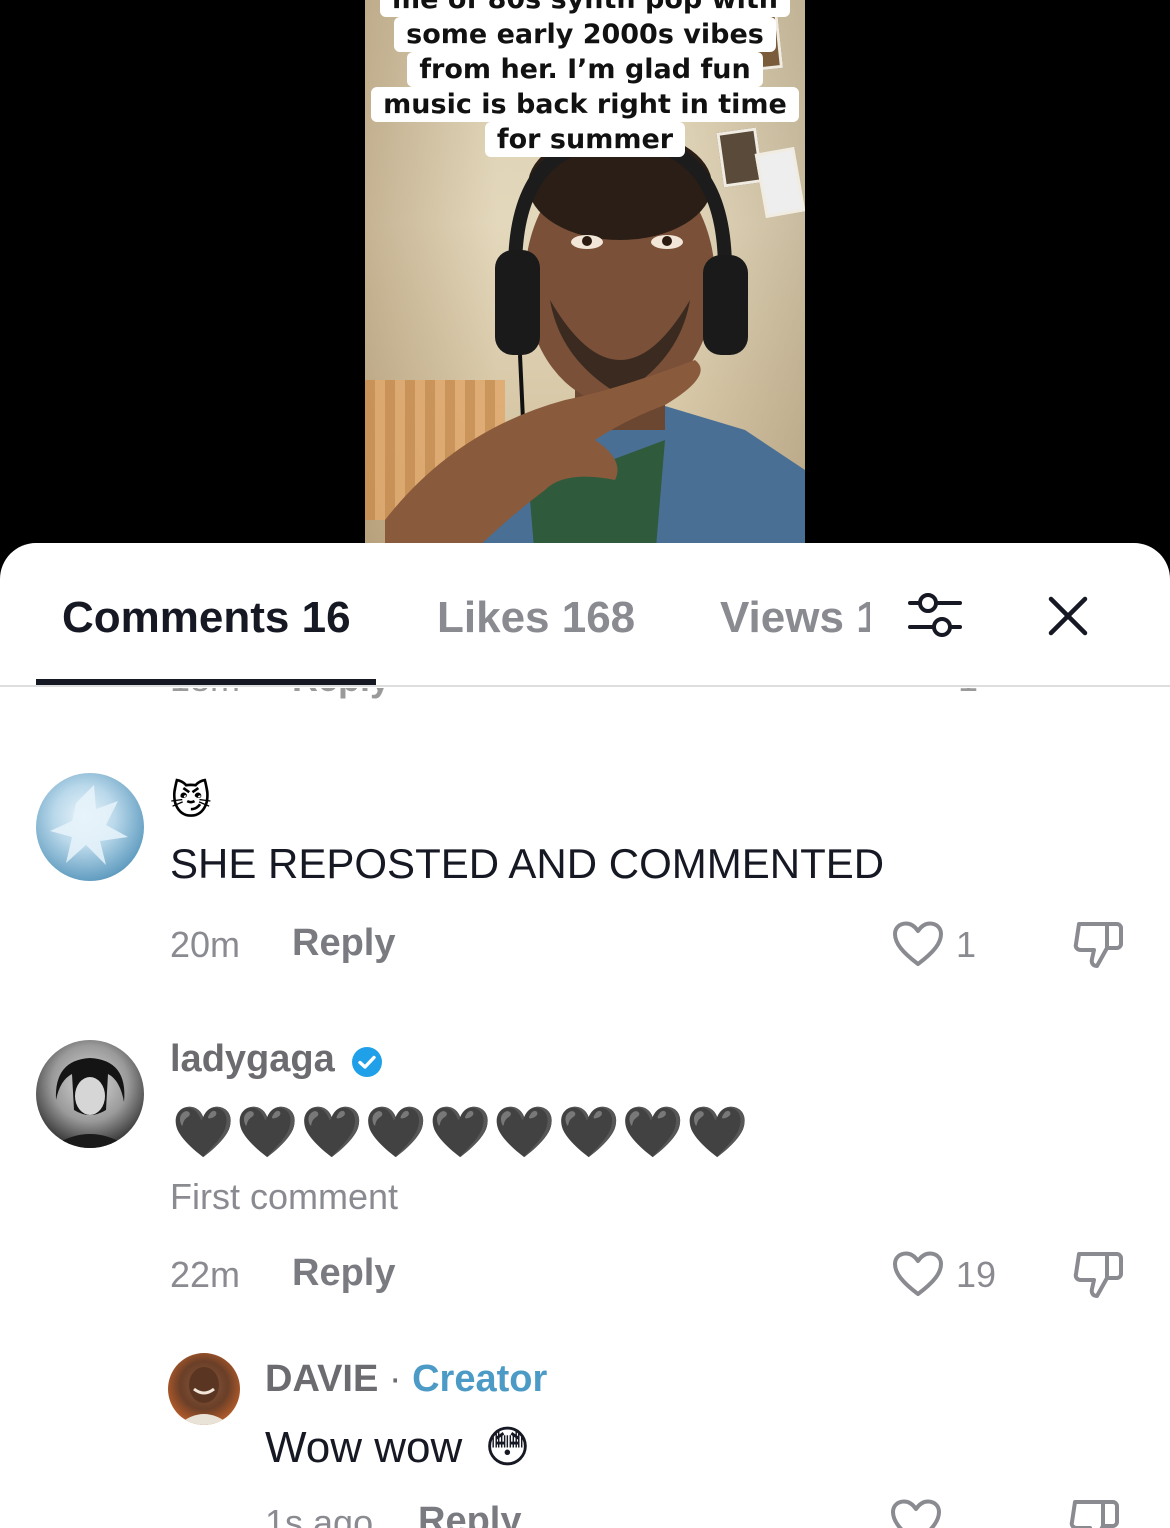  I want to click on caption-line: me of 80s synth pop with, so click(585, 8).